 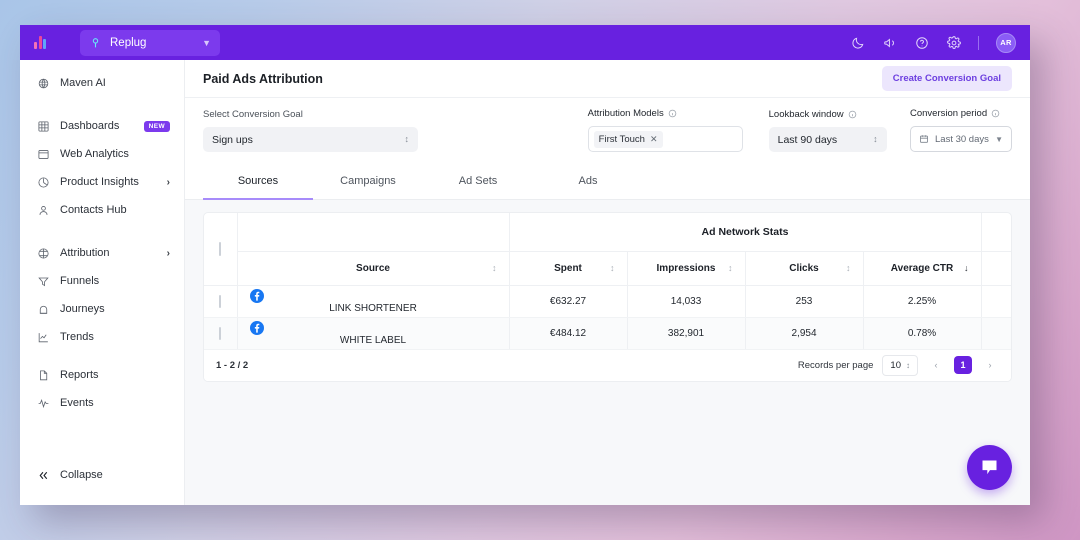 I want to click on prev-page-button: ‹, so click(x=936, y=365).